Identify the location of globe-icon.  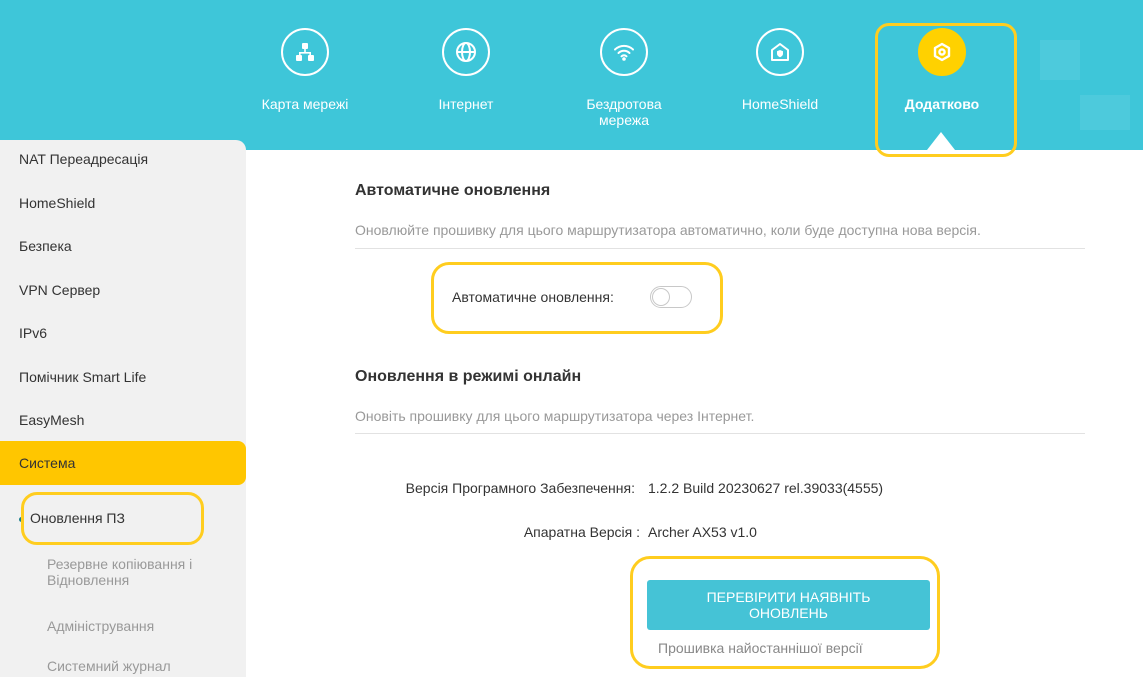
(466, 52).